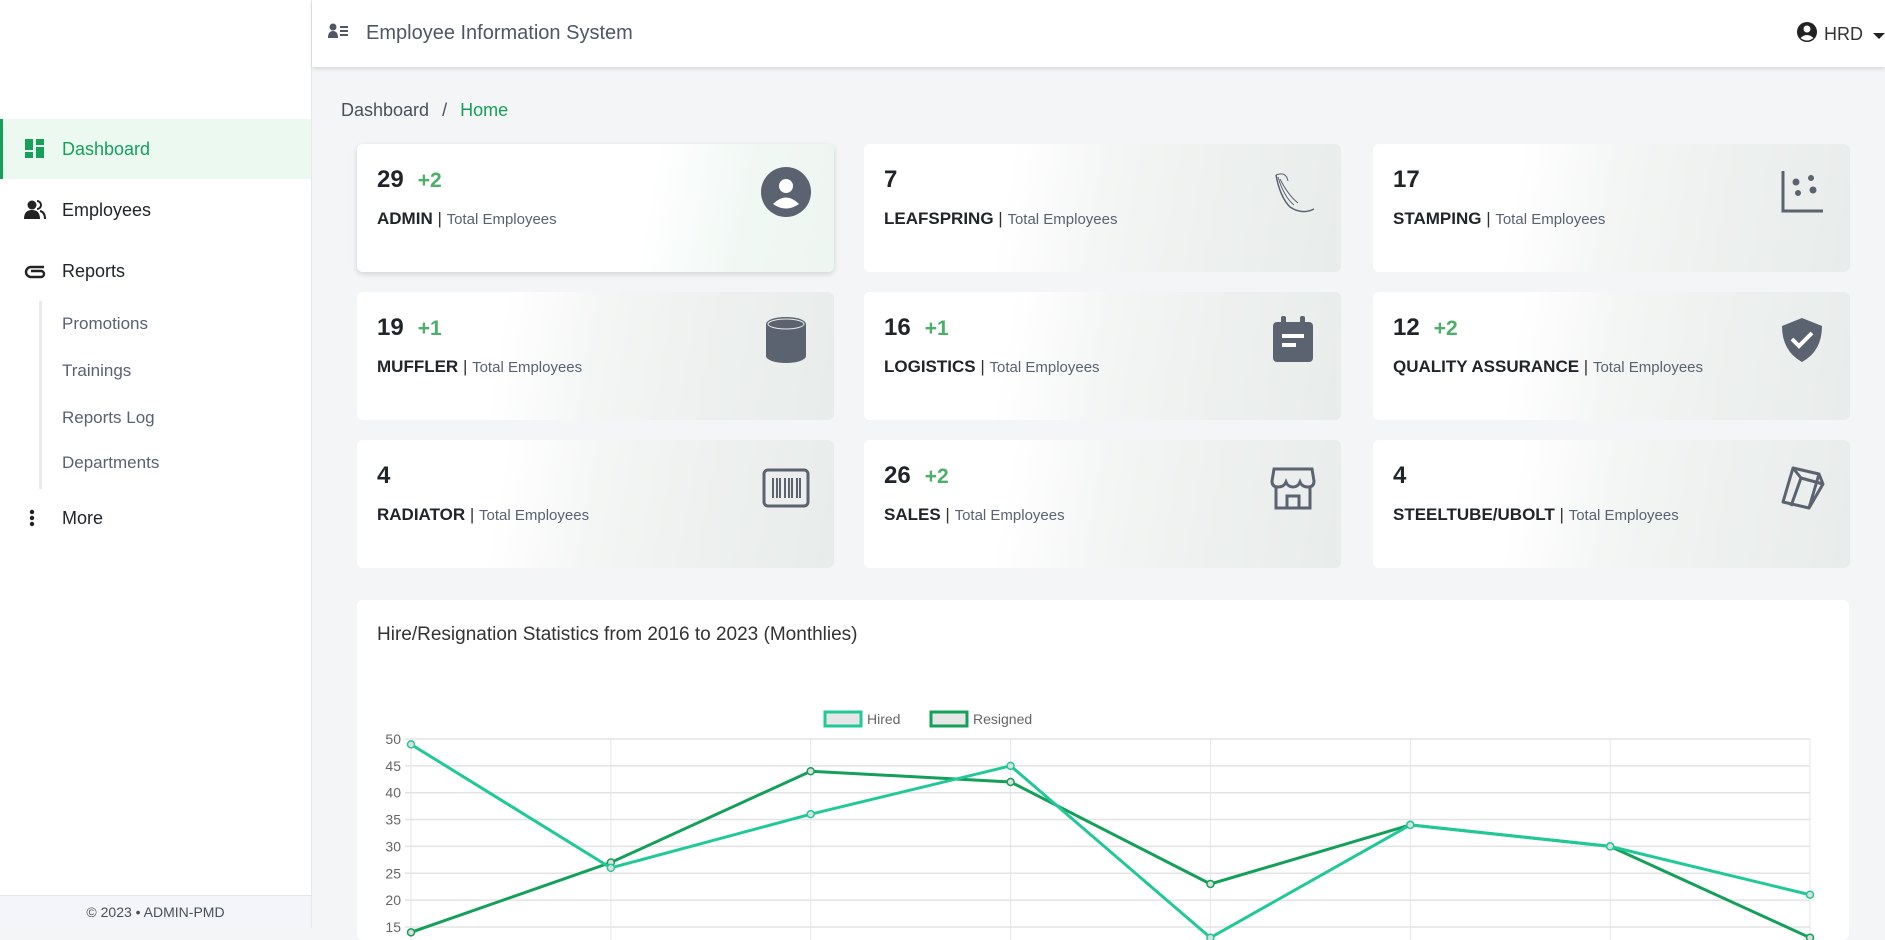 Image resolution: width=1885 pixels, height=940 pixels. What do you see at coordinates (1406, 327) in the screenshot?
I see `employee-count: 12` at bounding box center [1406, 327].